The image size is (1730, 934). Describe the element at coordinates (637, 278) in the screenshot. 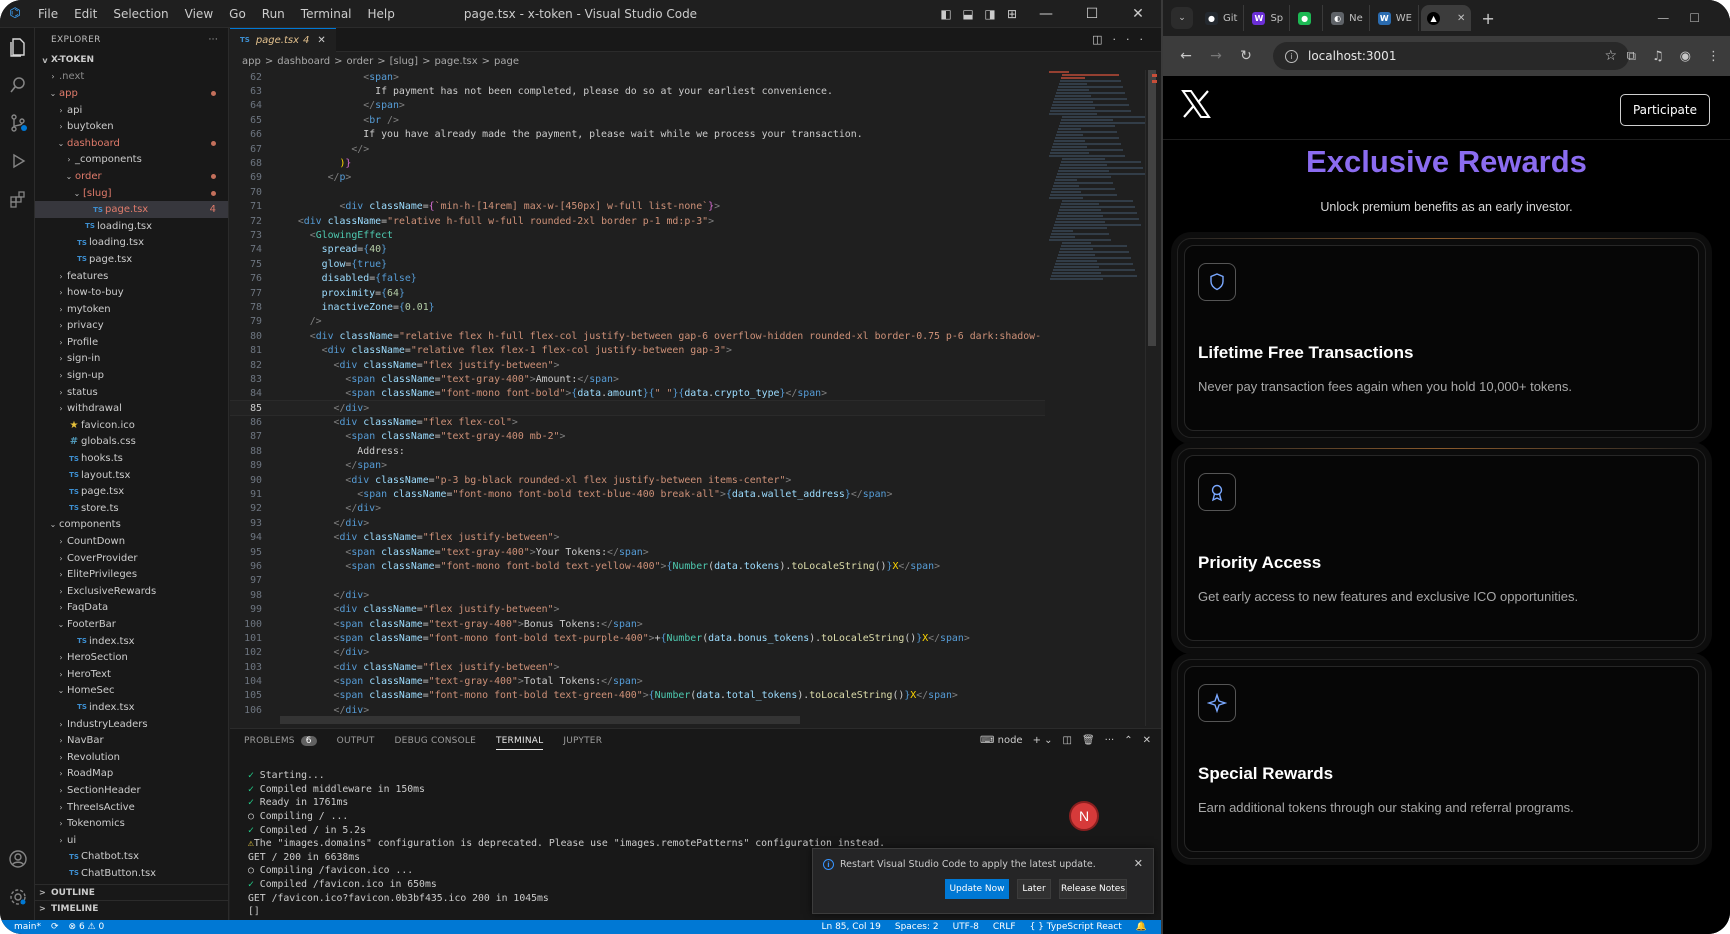

I see `code-line: 76 disabled={false}` at that location.